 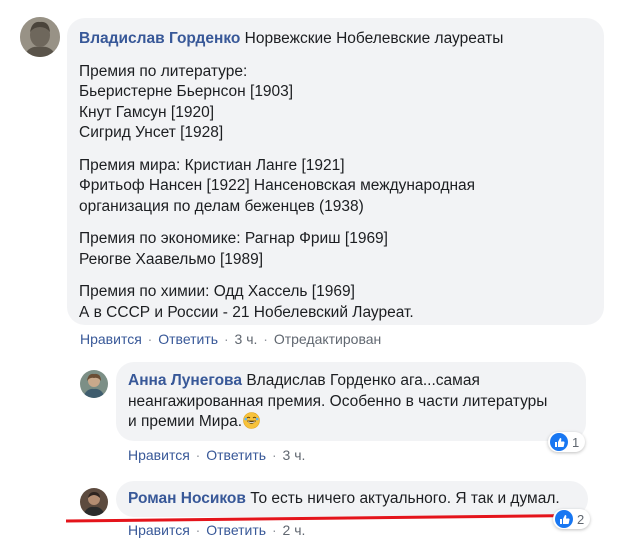 What do you see at coordinates (185, 380) in the screenshot?
I see `author-name: Анна Лунегова` at bounding box center [185, 380].